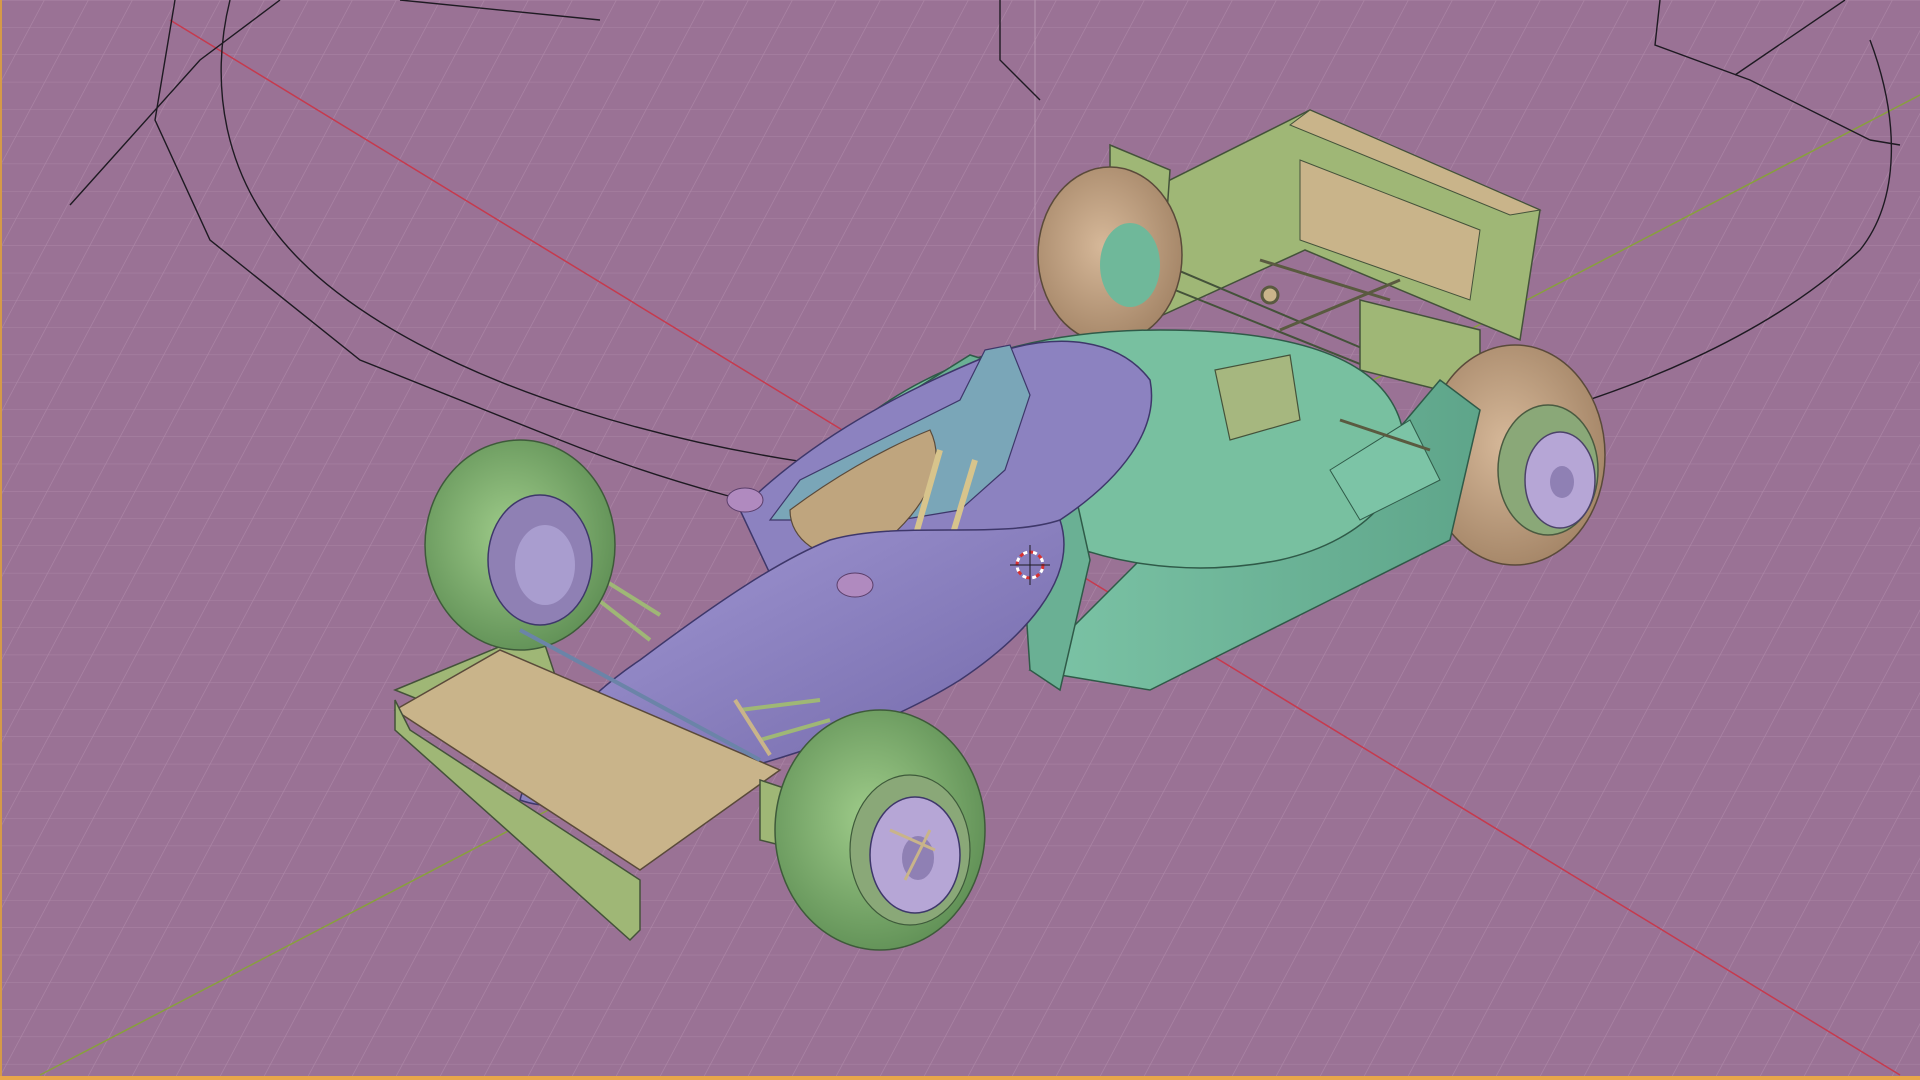 The height and width of the screenshot is (1080, 1920). I want to click on rear-left-tire, so click(1110, 255).